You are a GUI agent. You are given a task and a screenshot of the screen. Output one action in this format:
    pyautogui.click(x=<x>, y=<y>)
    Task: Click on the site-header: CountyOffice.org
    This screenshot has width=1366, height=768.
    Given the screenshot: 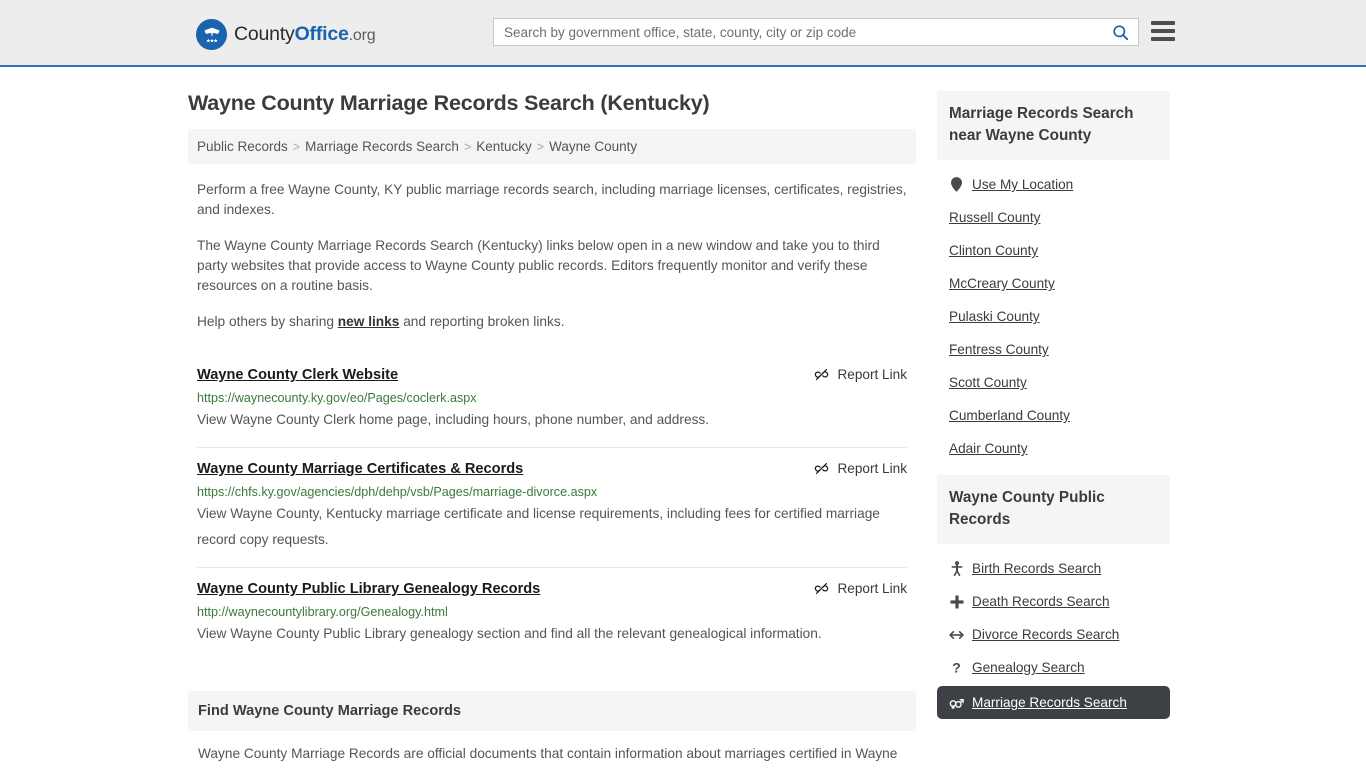 What is the action you would take?
    pyautogui.click(x=683, y=33)
    